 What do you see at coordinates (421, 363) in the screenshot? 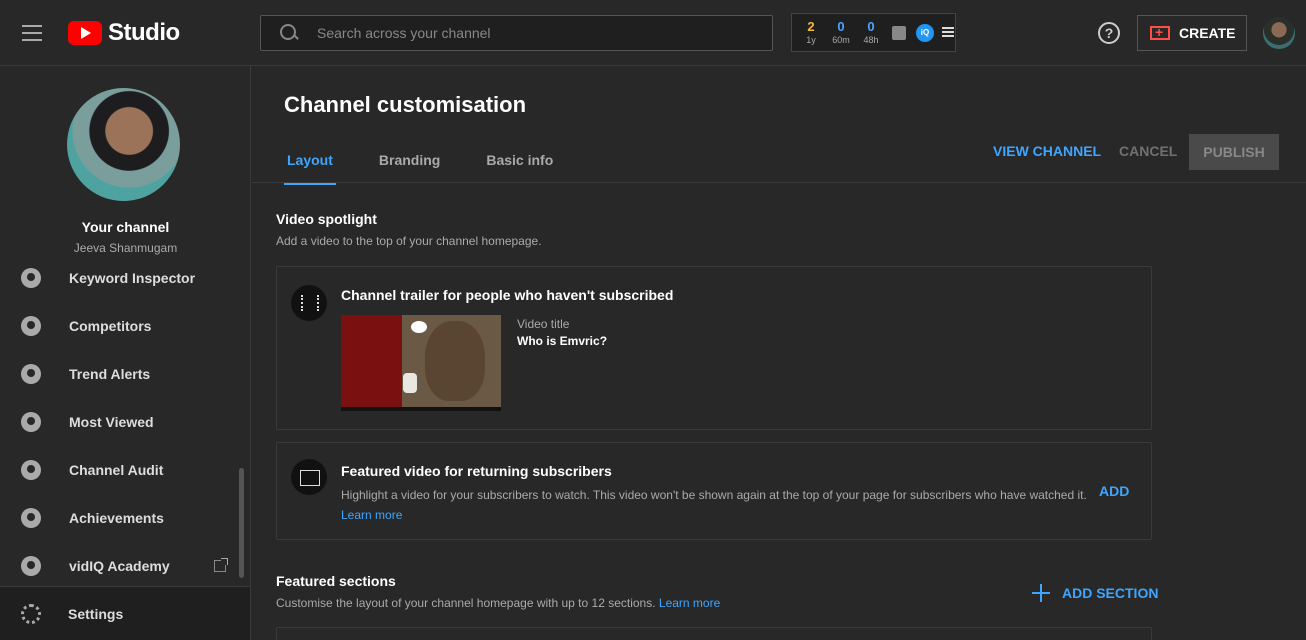
I see `video-thumbnail` at bounding box center [421, 363].